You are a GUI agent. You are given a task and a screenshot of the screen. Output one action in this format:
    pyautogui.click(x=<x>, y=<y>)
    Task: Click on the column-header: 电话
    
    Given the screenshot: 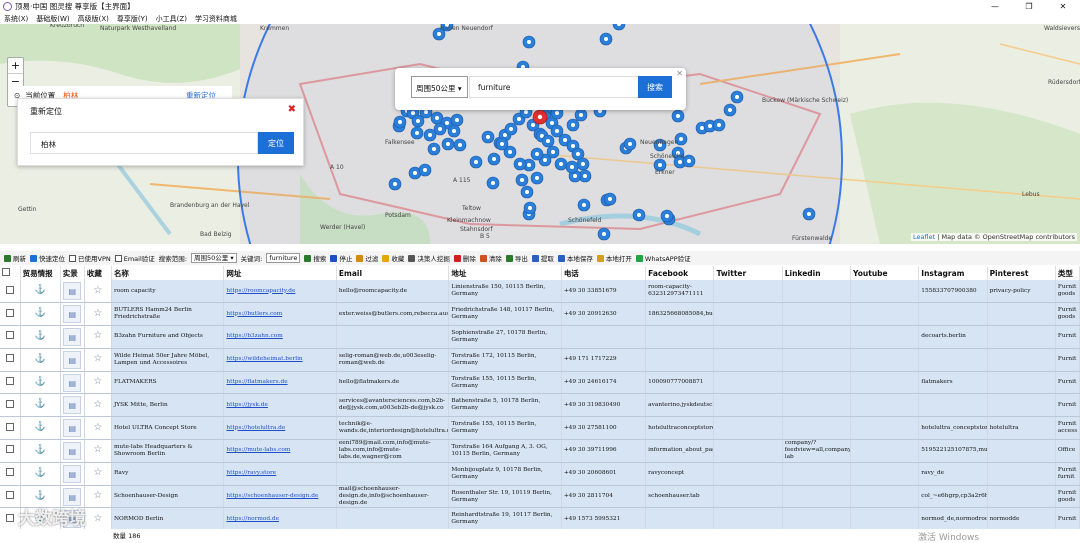 What is the action you would take?
    pyautogui.click(x=604, y=273)
    